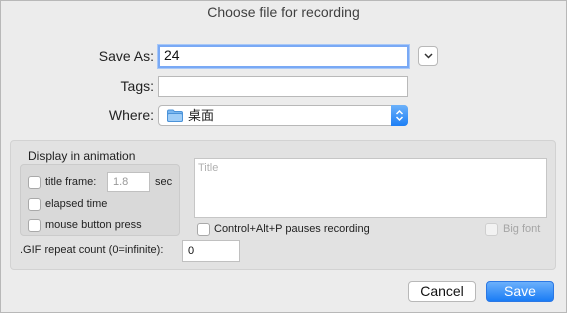  I want to click on elapsed-time-label: elapsed time, so click(76, 204).